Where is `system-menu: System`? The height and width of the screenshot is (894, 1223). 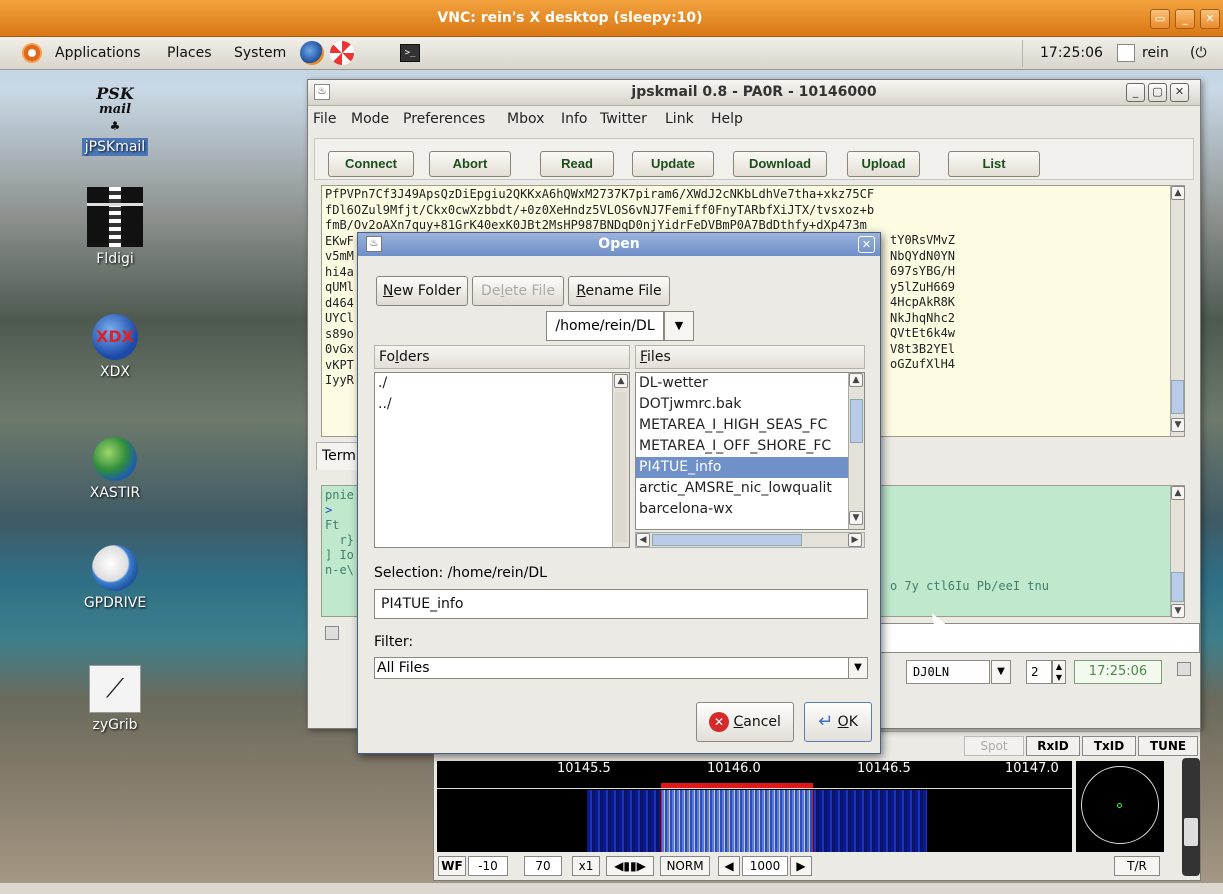
system-menu: System is located at coordinates (260, 53).